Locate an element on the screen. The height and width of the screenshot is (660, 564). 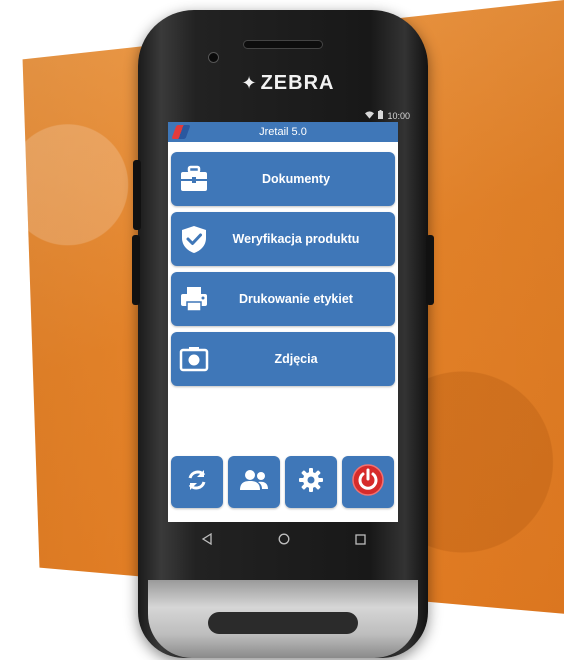
app-logo-icon is located at coordinates (181, 132).